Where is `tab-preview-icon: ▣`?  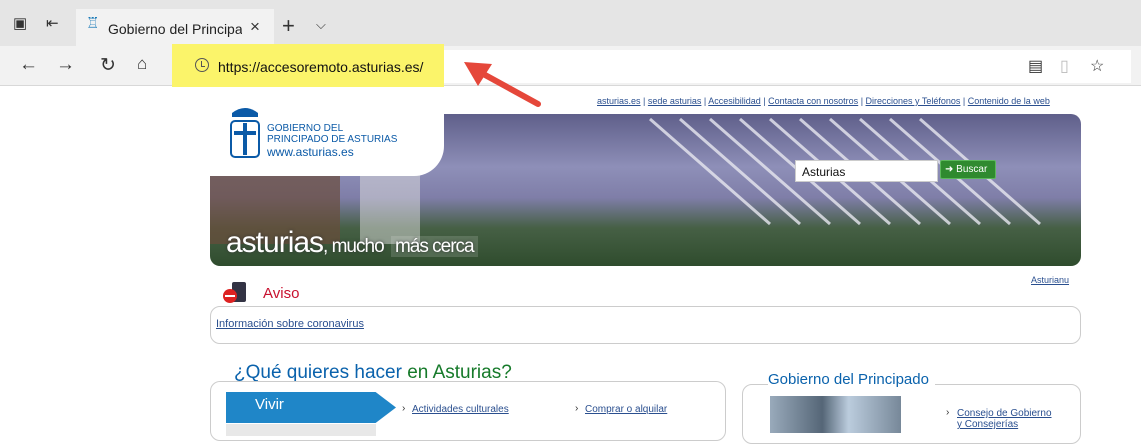 tab-preview-icon: ▣ is located at coordinates (20, 23).